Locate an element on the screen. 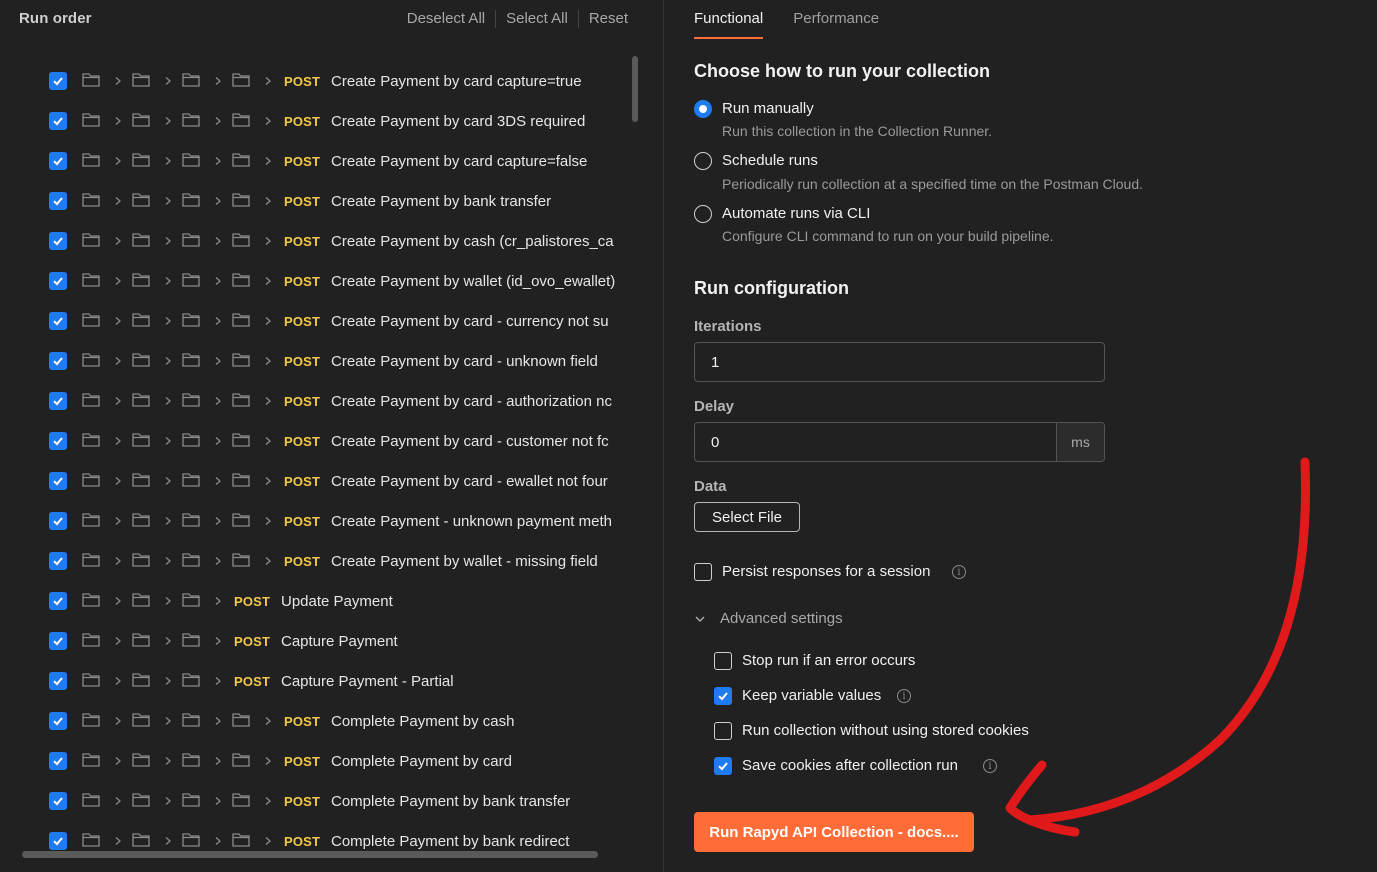 The width and height of the screenshot is (1377, 872). request-name: Capture Payment - Partial is located at coordinates (454, 681).